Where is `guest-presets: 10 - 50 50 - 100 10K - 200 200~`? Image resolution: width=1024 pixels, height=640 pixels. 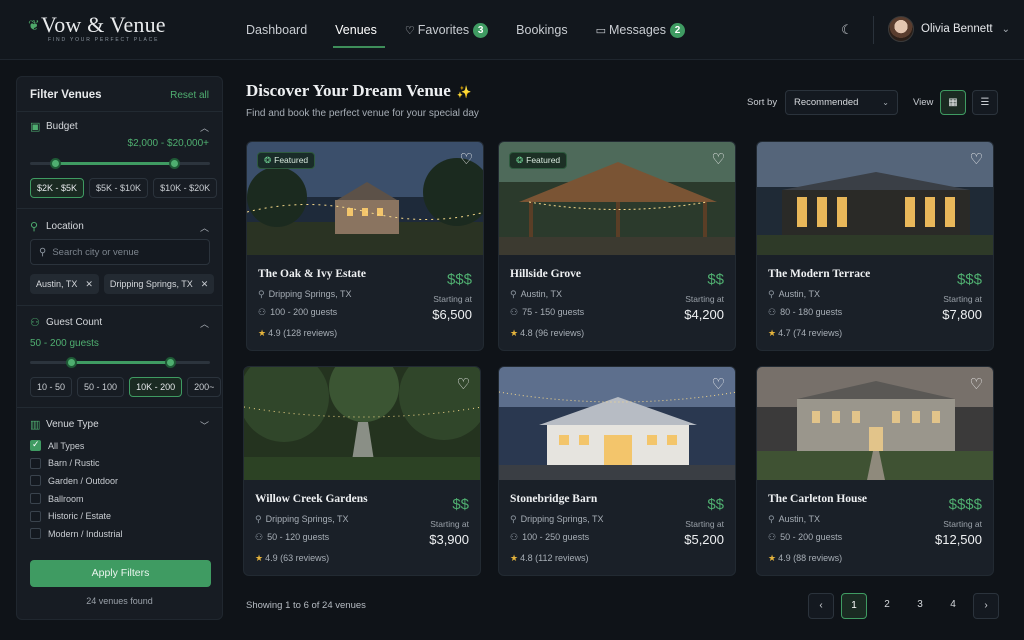
guest-presets: 10 - 50 50 - 100 10K - 200 200~ is located at coordinates (126, 387).